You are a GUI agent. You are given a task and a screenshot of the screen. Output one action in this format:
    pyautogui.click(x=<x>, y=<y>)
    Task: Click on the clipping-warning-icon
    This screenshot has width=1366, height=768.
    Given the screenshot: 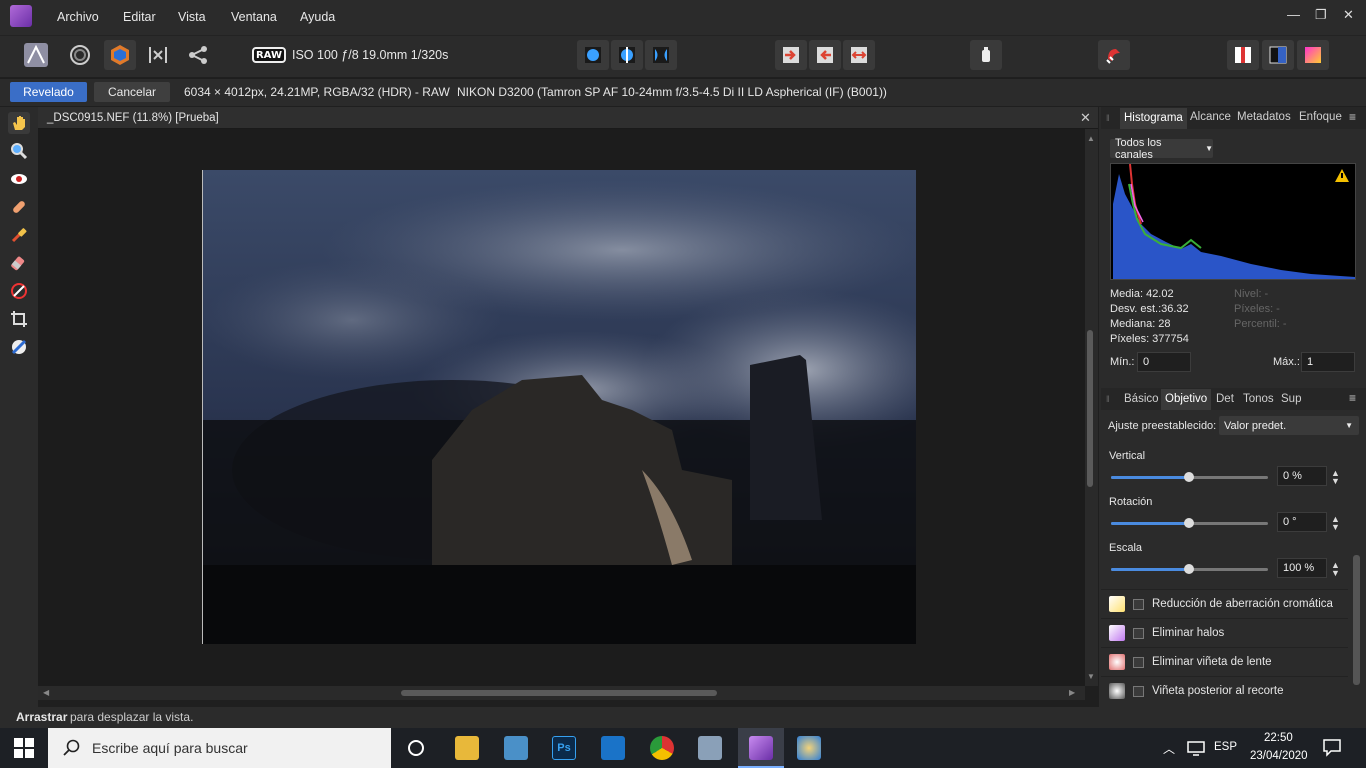 What is the action you would take?
    pyautogui.click(x=1233, y=175)
    